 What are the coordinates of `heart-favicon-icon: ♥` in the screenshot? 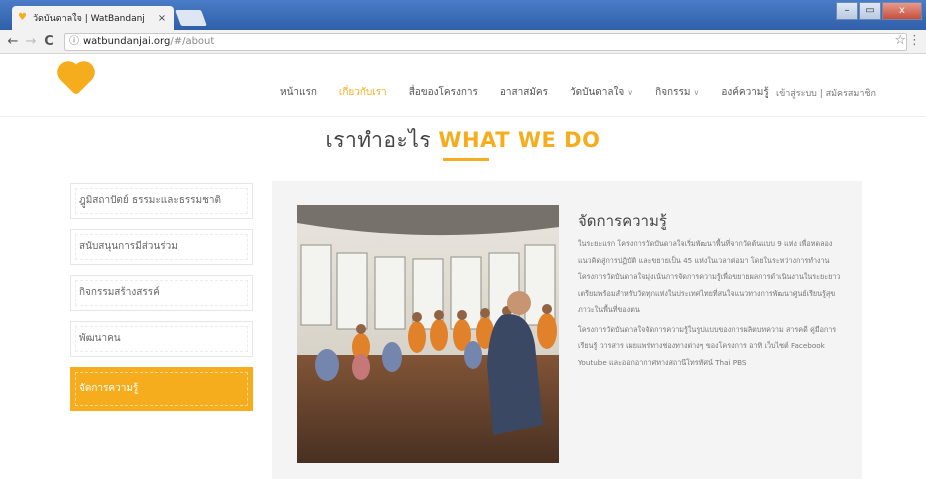 It's located at (22, 17).